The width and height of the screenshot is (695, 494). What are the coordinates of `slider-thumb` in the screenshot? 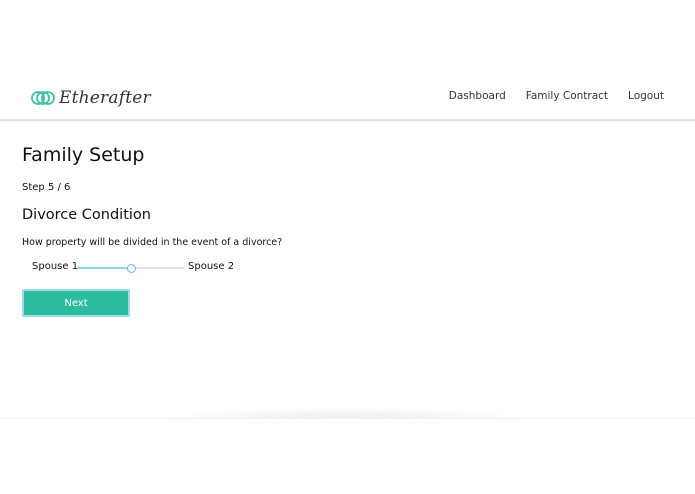 It's located at (131, 268).